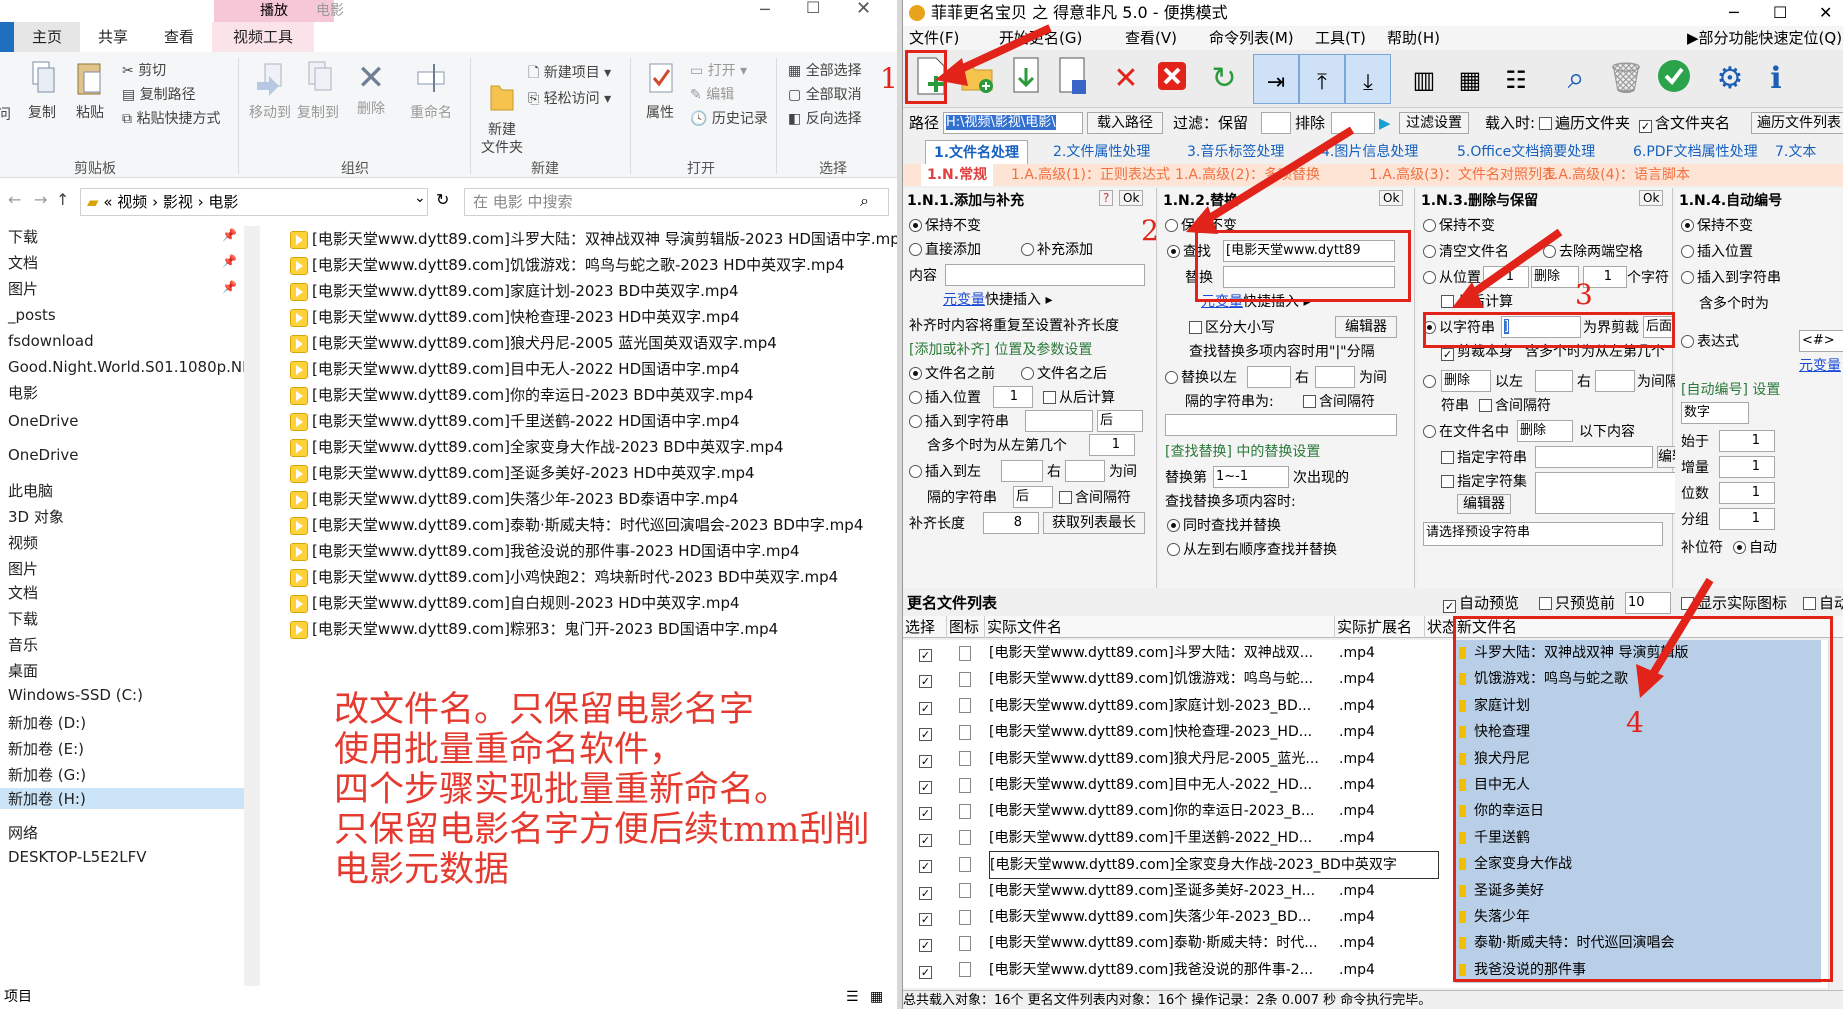 This screenshot has width=1843, height=1009. What do you see at coordinates (951, 72) in the screenshot?
I see `arrow-1-head` at bounding box center [951, 72].